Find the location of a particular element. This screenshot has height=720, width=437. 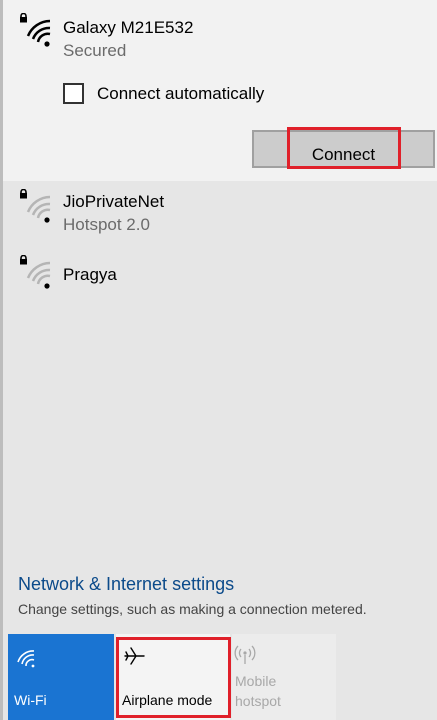

connect-automatically-checkbox is located at coordinates (73, 93).